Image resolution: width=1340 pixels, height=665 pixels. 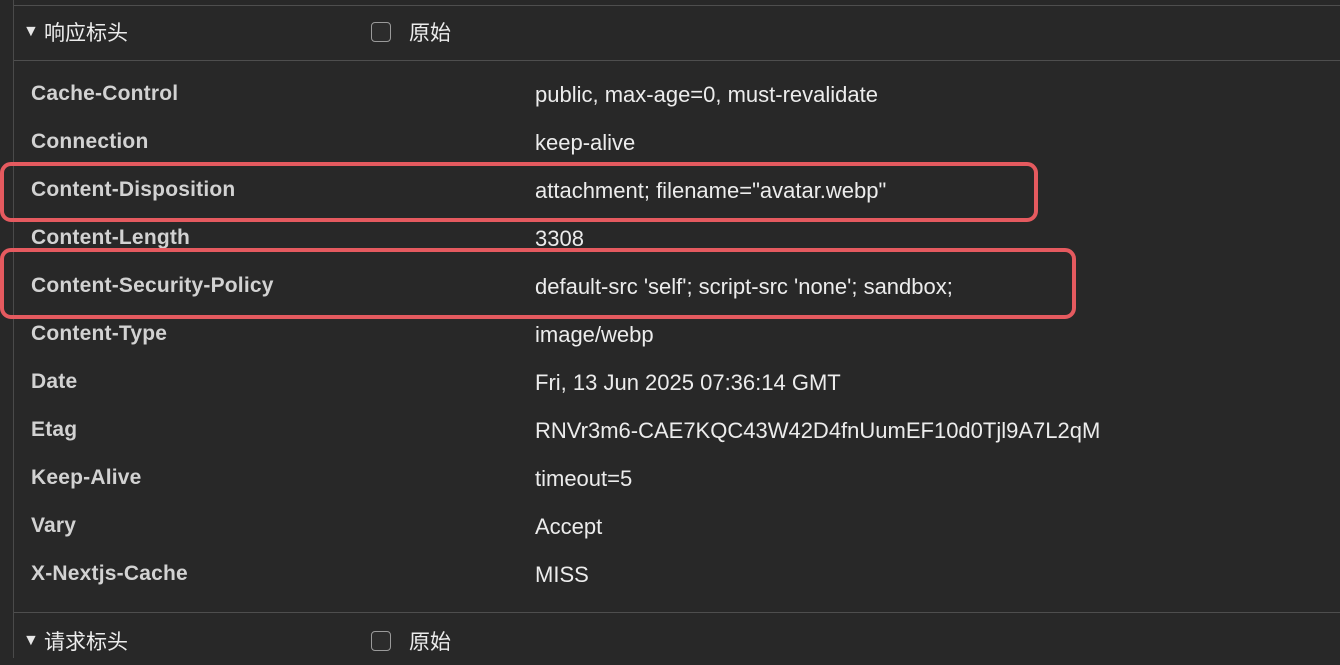 What do you see at coordinates (594, 334) in the screenshot?
I see `header-value: image/webp` at bounding box center [594, 334].